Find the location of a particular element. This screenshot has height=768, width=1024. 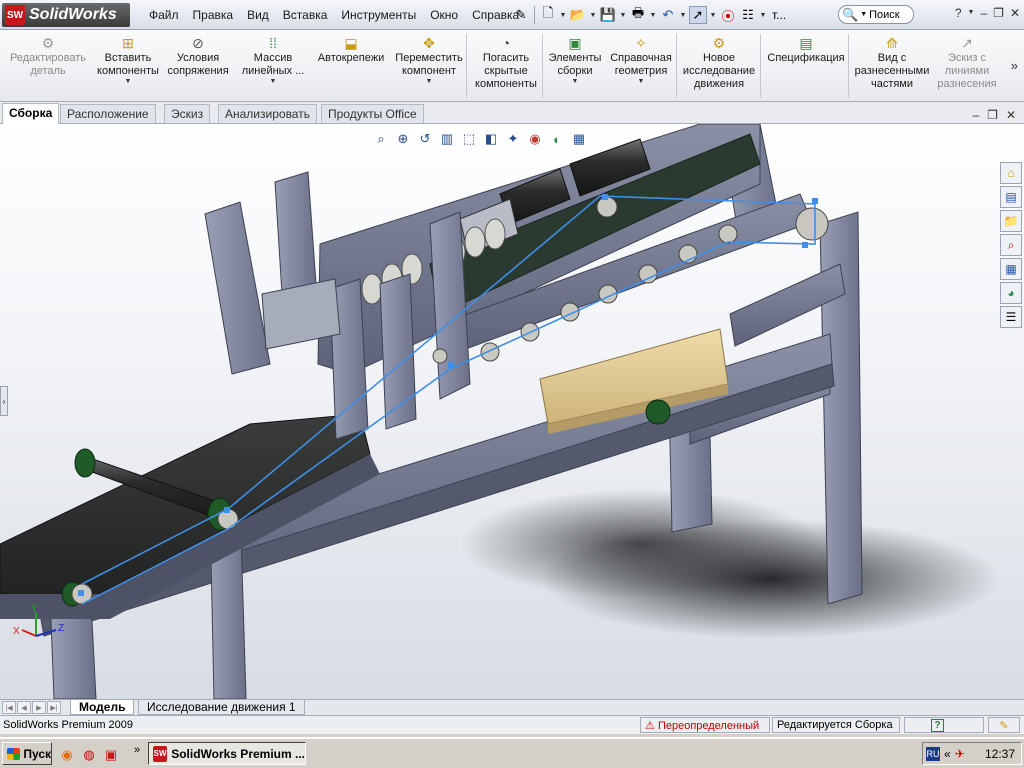

view-settings-icon: ▦ is located at coordinates (579, 139).